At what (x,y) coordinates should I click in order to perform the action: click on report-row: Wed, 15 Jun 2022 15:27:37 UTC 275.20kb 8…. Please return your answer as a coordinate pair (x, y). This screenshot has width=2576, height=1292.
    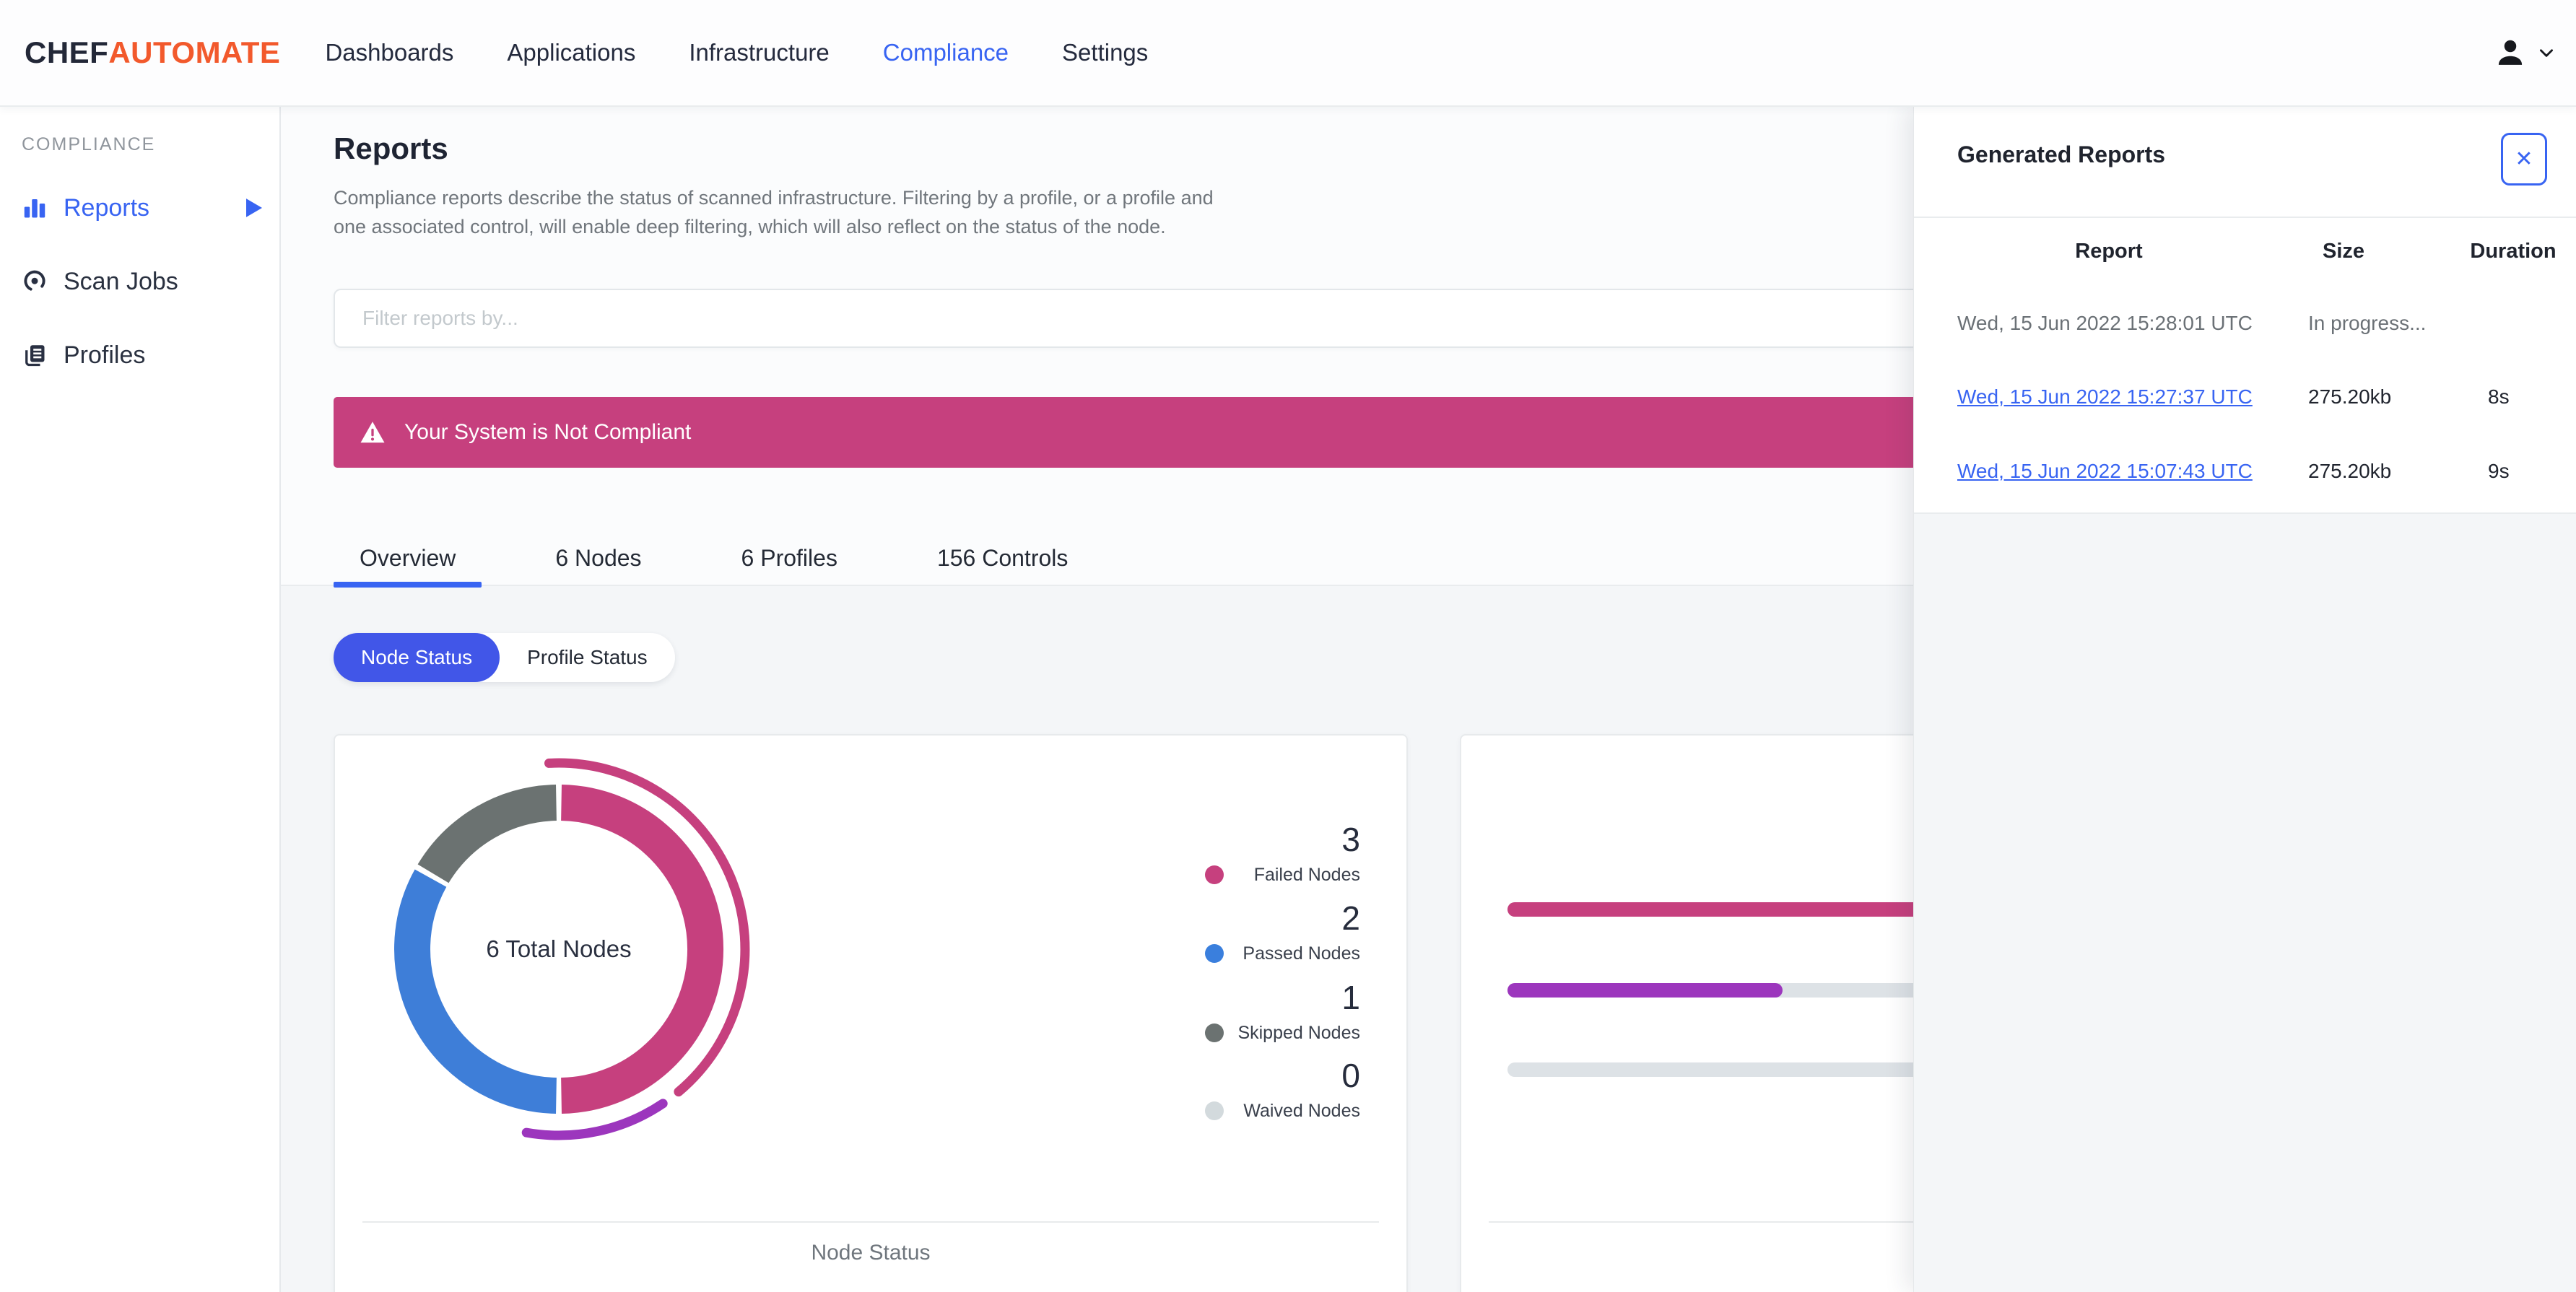
    Looking at the image, I should click on (2245, 407).